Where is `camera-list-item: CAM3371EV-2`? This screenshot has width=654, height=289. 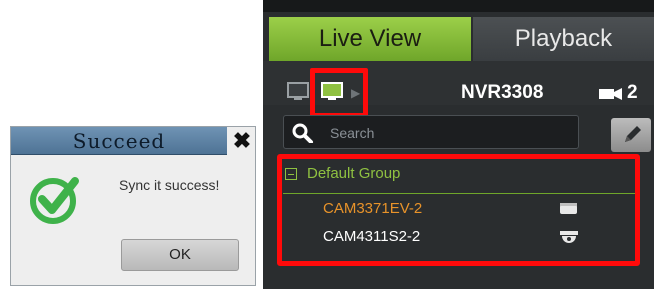
camera-list-item: CAM3371EV-2 is located at coordinates (478, 210).